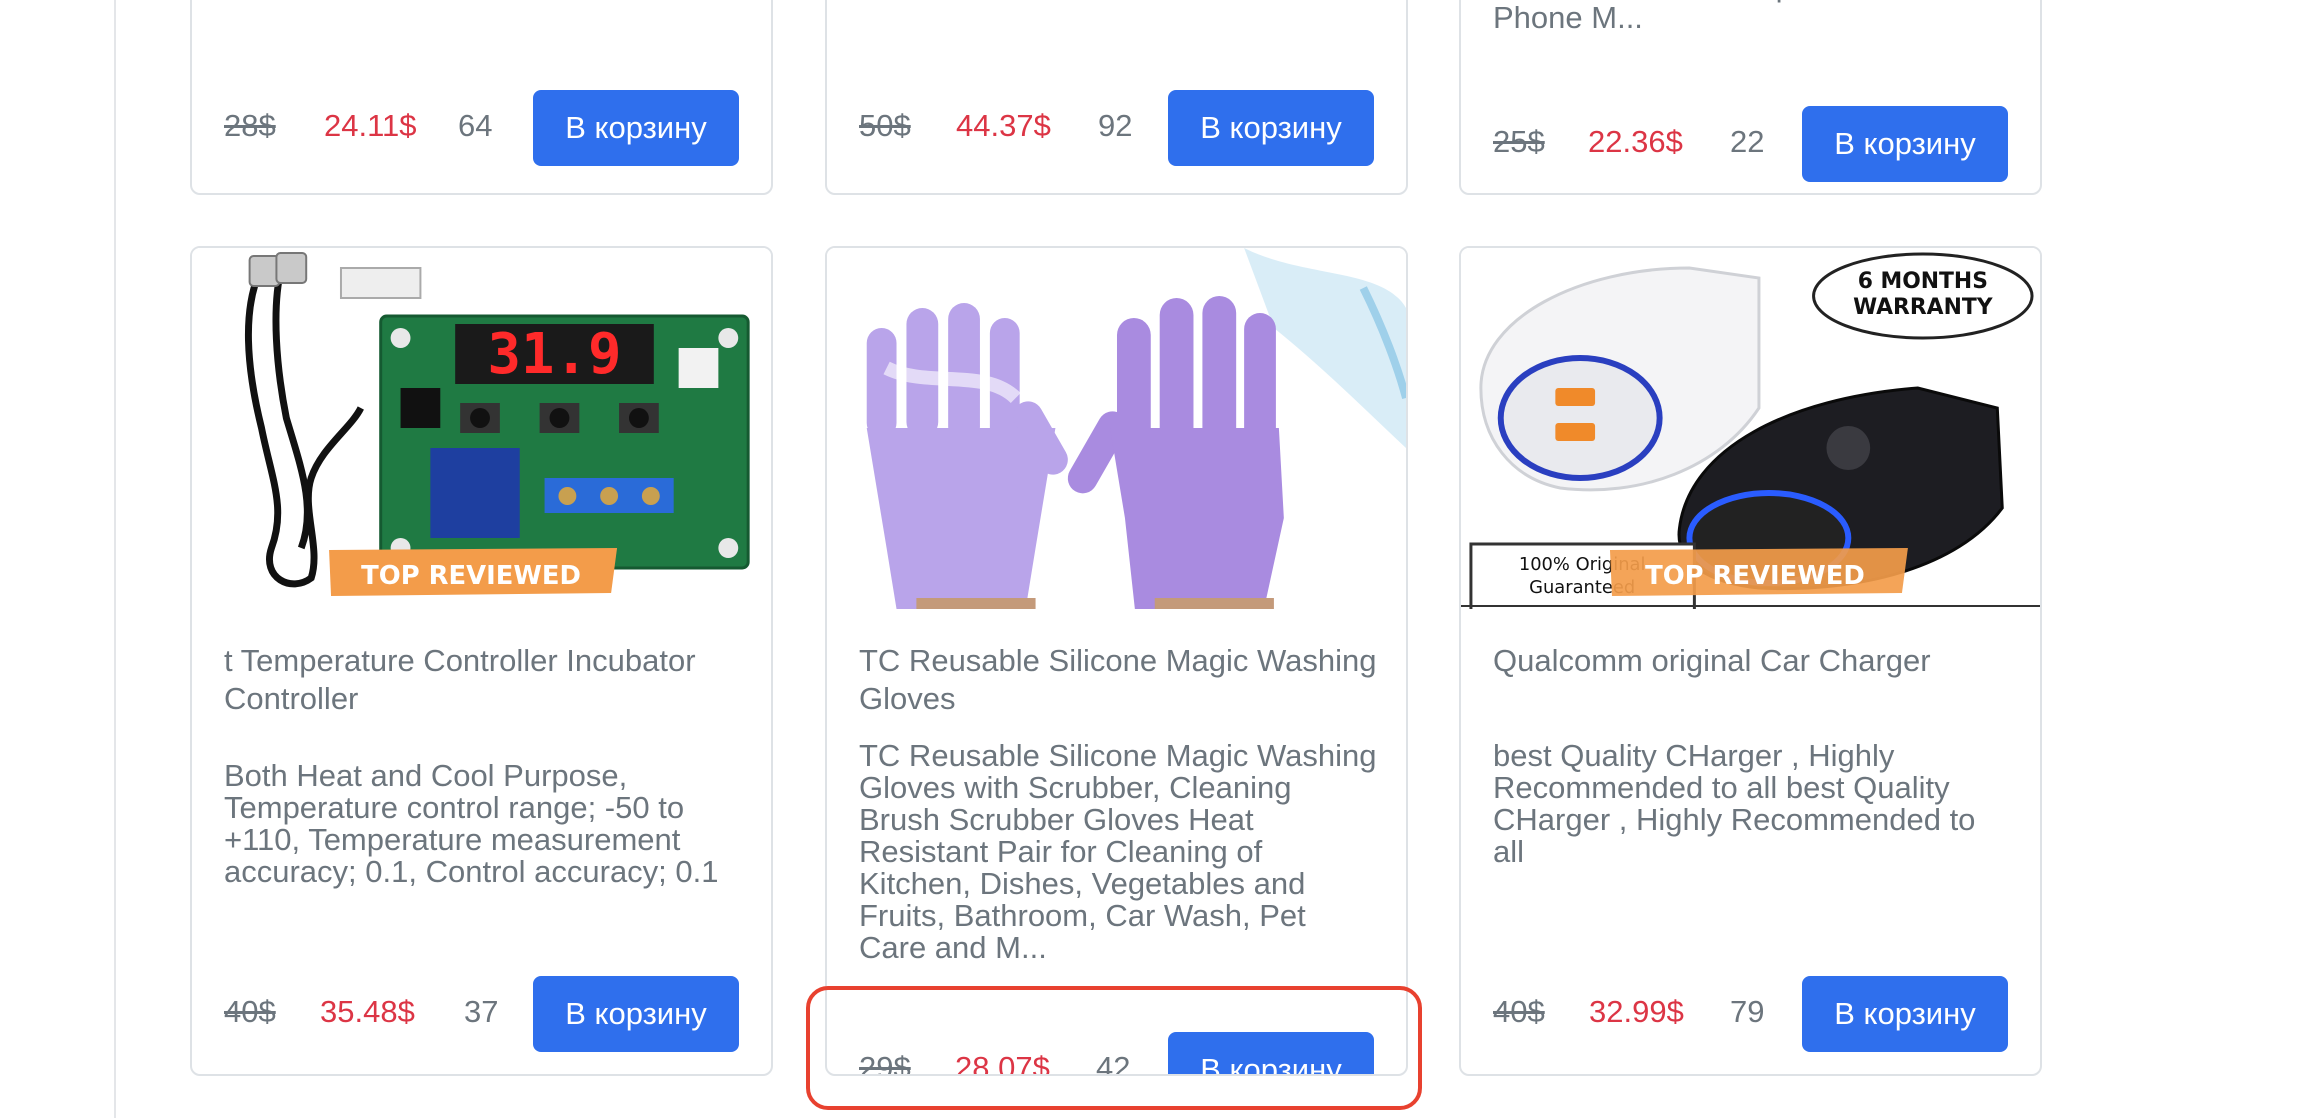 The height and width of the screenshot is (1118, 2308). Describe the element at coordinates (885, 125) in the screenshot. I see `old-price: 50$` at that location.